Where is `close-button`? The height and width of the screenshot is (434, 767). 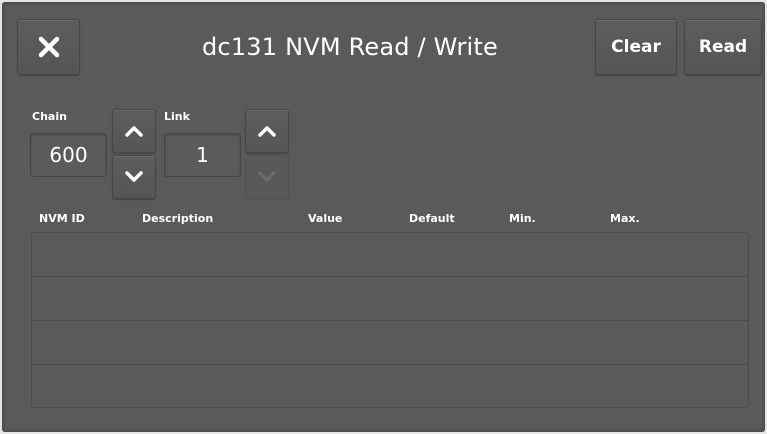 close-button is located at coordinates (48, 47).